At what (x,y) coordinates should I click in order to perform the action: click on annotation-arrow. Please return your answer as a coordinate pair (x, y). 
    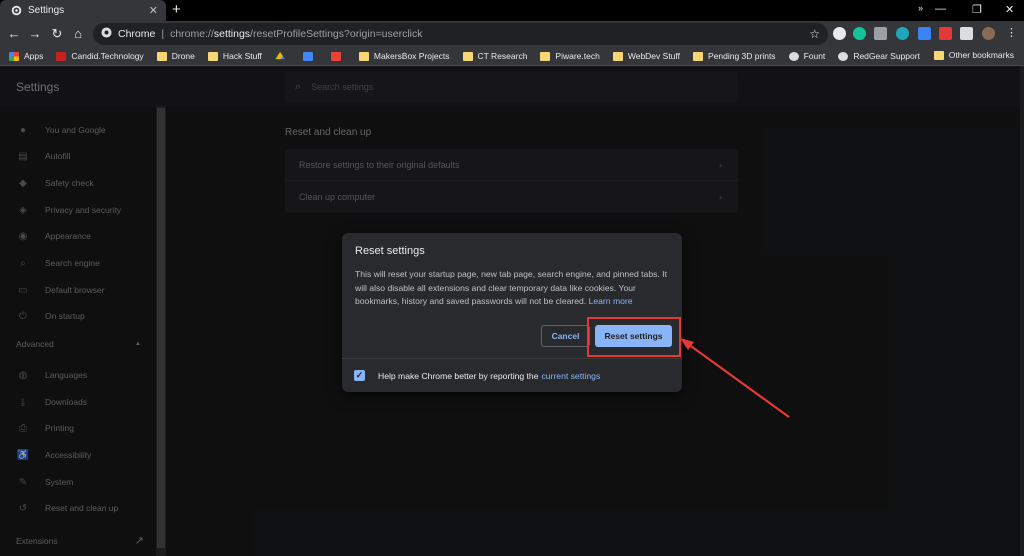
    Looking at the image, I should click on (735, 378).